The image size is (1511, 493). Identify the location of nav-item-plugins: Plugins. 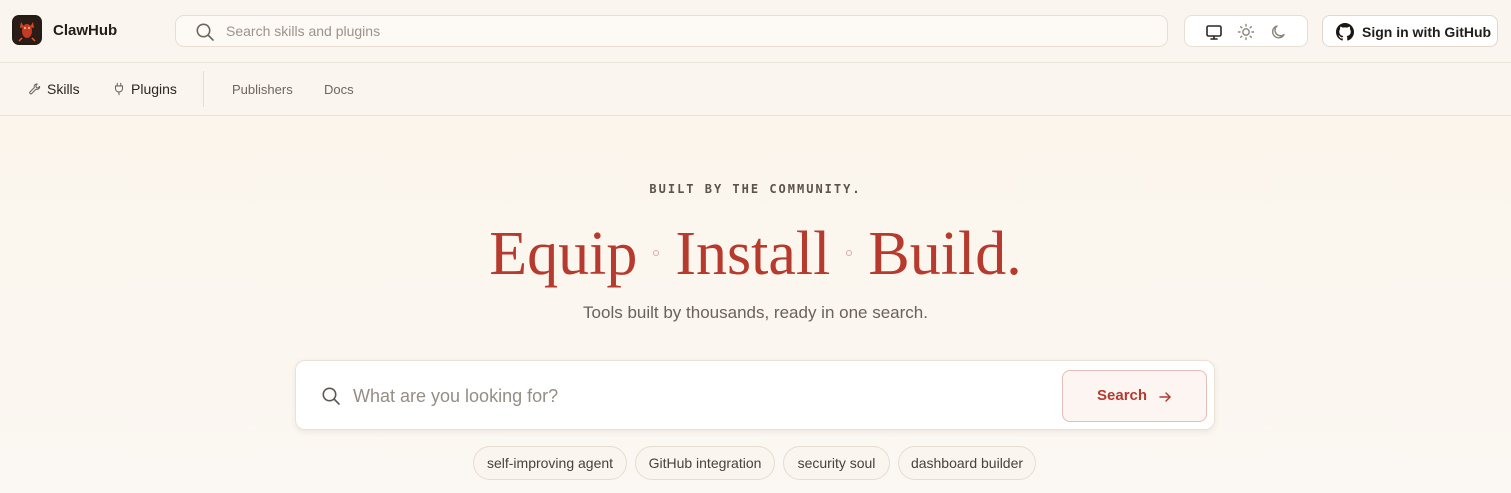
(148, 90).